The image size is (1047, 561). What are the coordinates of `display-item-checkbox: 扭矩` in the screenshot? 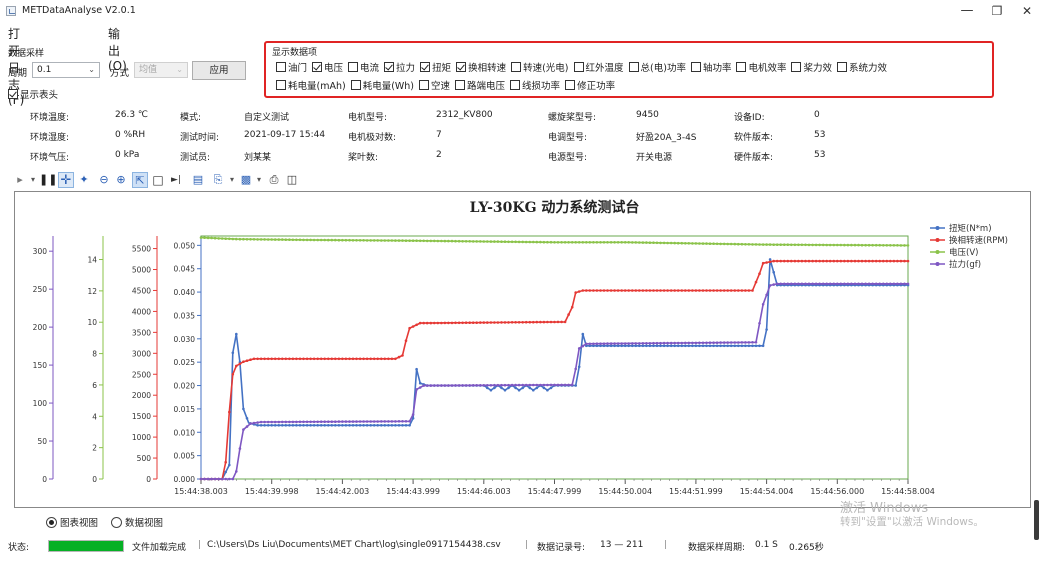 It's located at (435, 68).